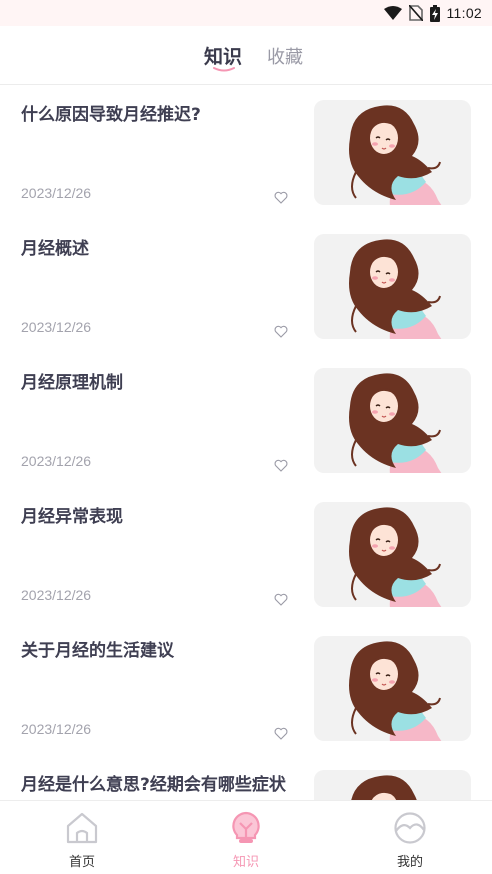 The image size is (492, 874). I want to click on article-title: 关于月经的生活建议, so click(97, 651).